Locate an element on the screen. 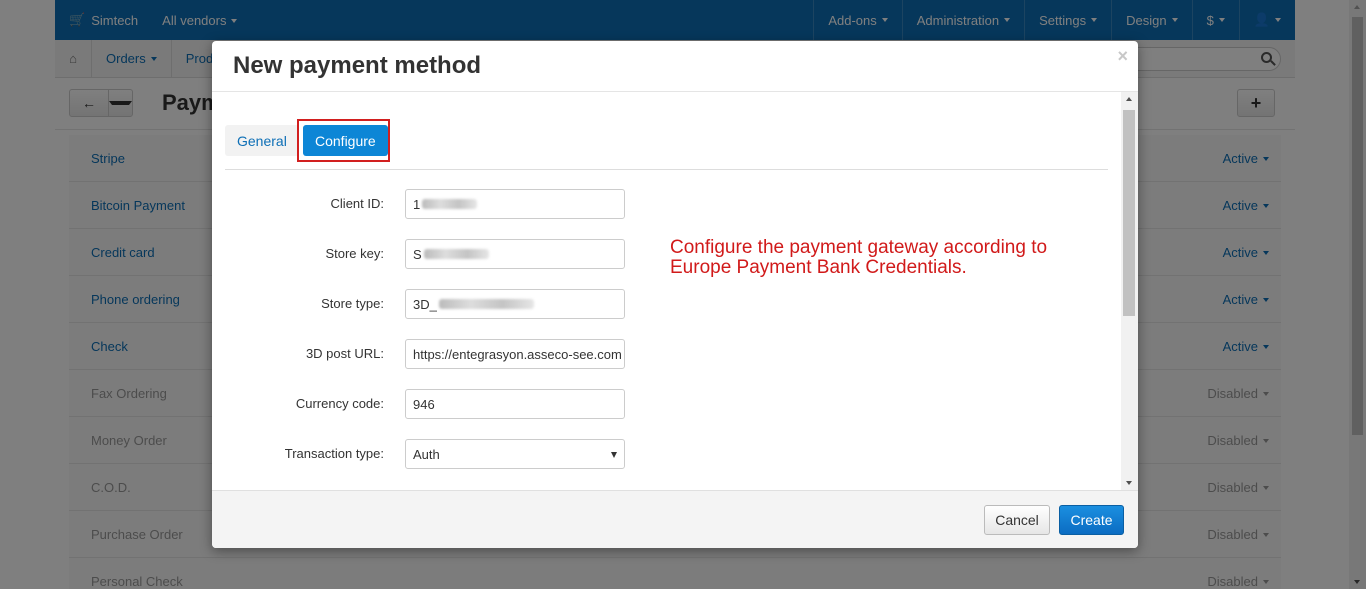  store-type-label: Store type: is located at coordinates (352, 303).